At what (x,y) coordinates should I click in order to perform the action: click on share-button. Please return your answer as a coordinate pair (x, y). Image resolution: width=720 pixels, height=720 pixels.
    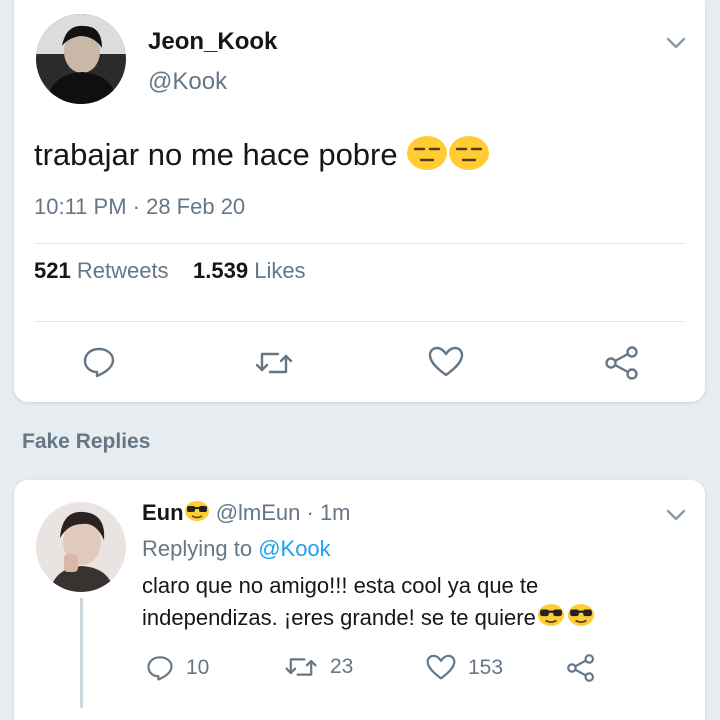
    Looking at the image, I should click on (622, 363).